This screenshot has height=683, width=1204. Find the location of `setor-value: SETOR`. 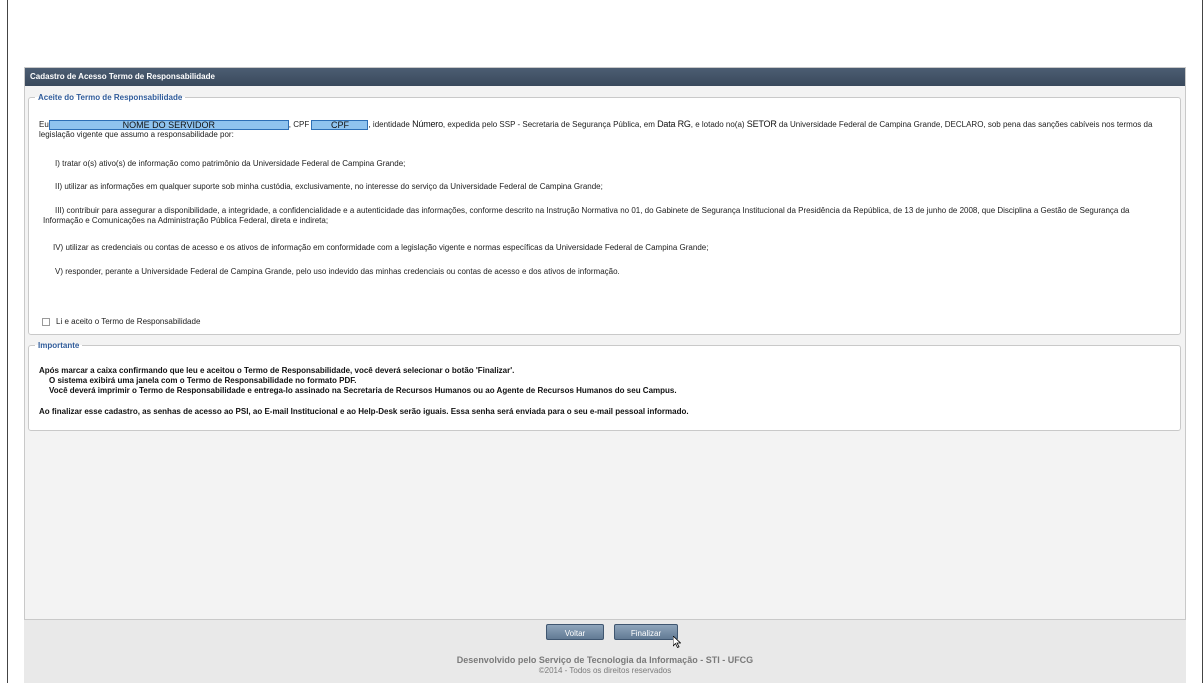

setor-value: SETOR is located at coordinates (761, 124).